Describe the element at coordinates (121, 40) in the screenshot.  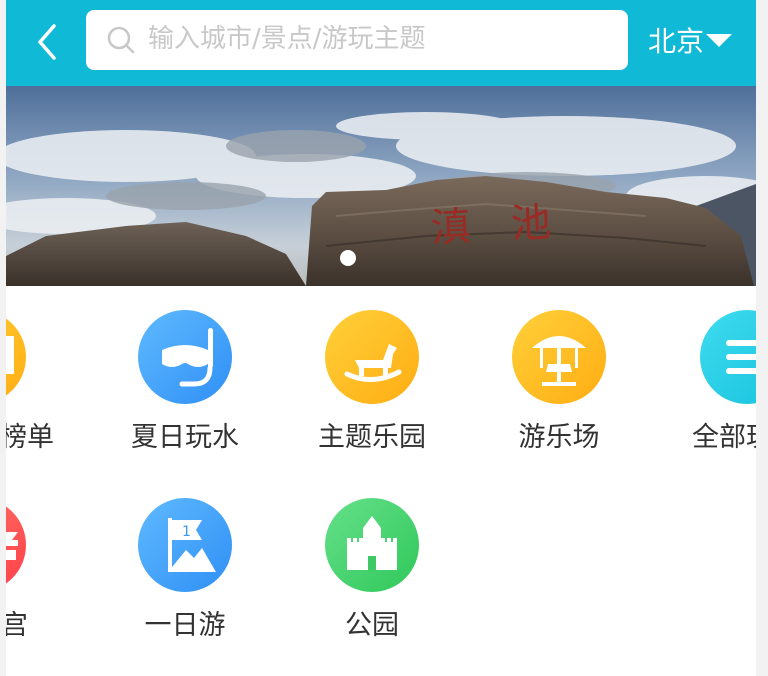
I see `search-icon` at that location.